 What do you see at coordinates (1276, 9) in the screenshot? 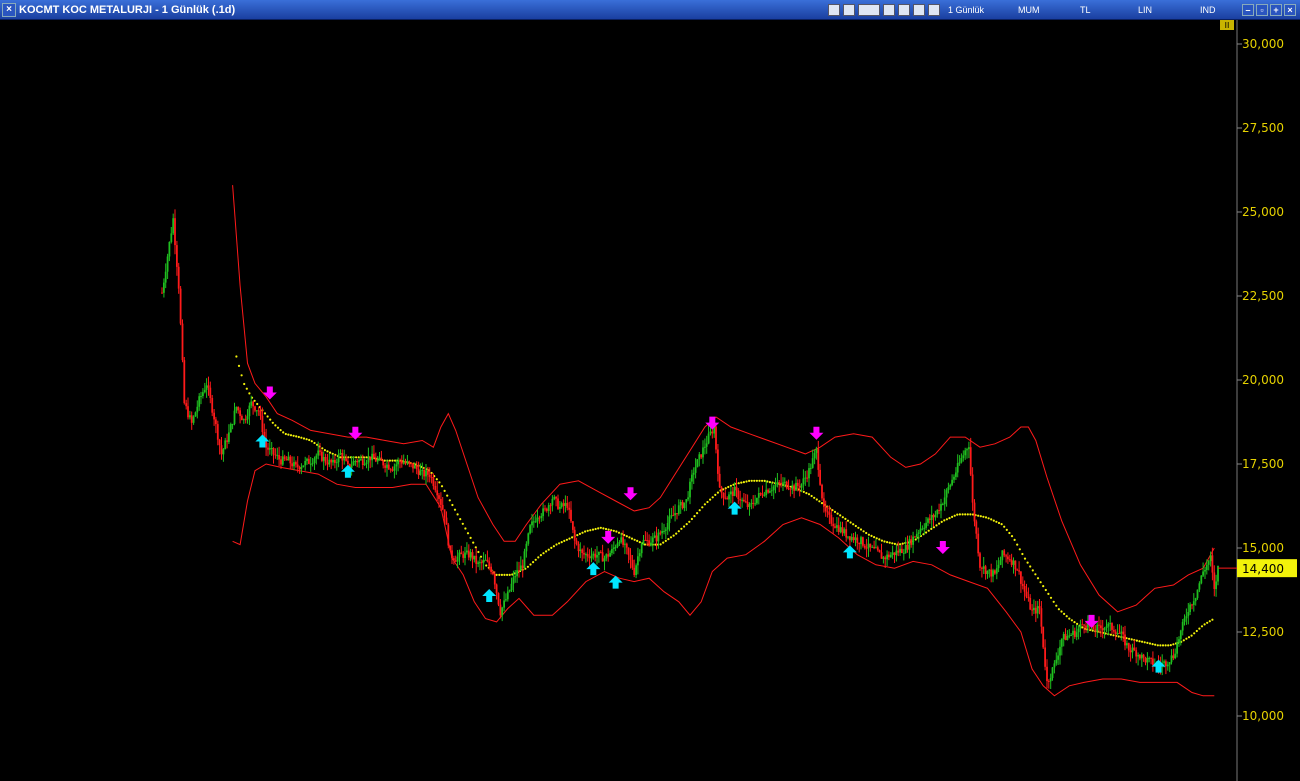
I see `maximize-icon: +` at bounding box center [1276, 9].